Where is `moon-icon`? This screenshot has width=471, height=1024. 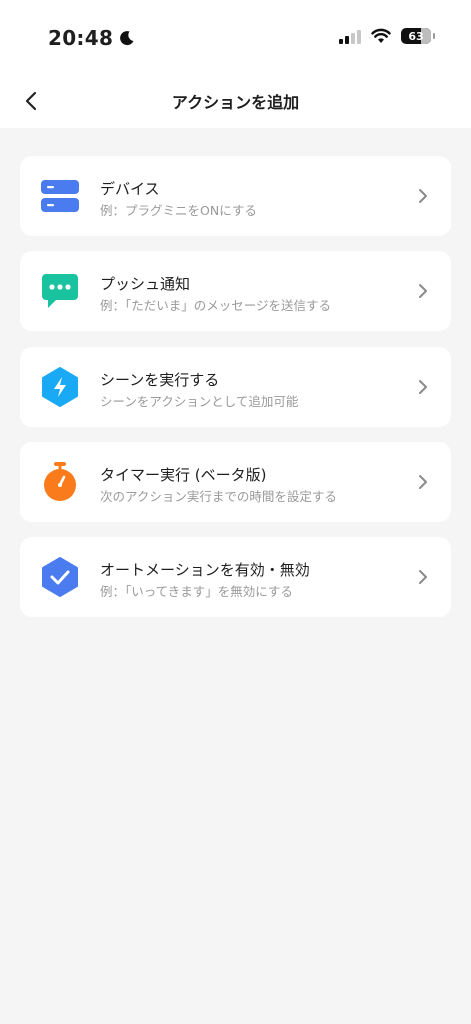
moon-icon is located at coordinates (127, 38).